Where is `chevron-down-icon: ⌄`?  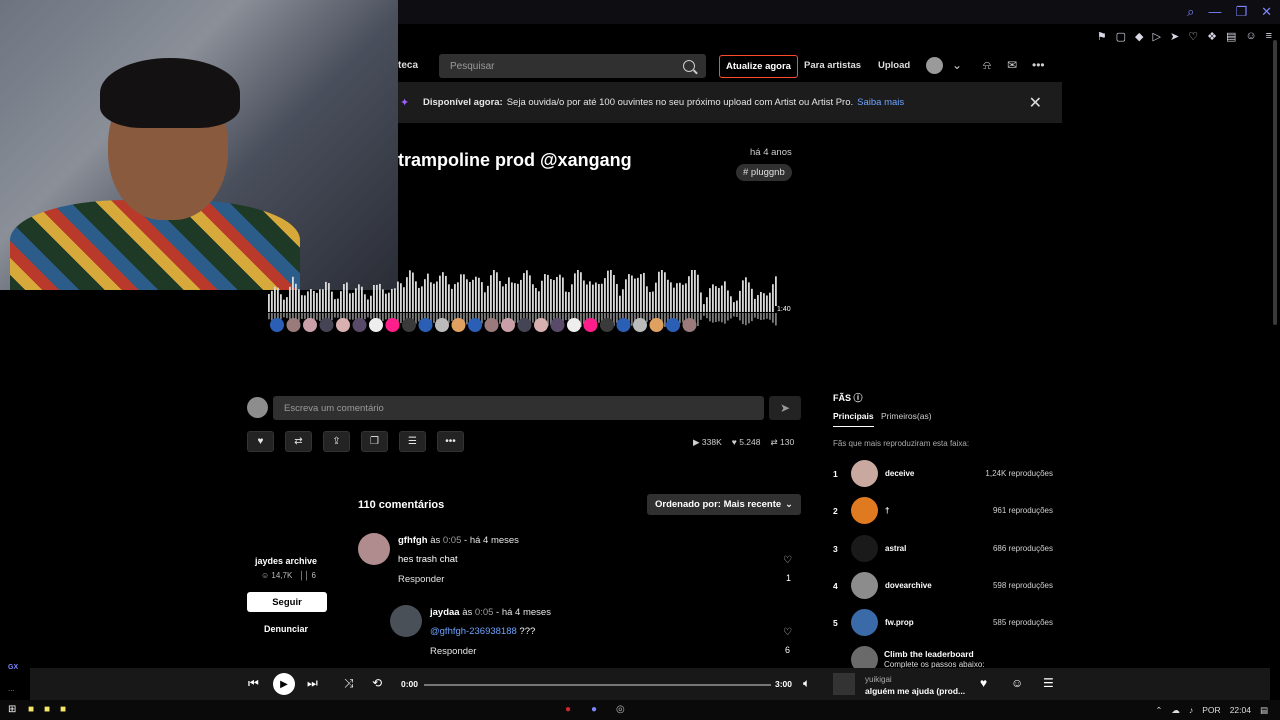 chevron-down-icon: ⌄ is located at coordinates (957, 65).